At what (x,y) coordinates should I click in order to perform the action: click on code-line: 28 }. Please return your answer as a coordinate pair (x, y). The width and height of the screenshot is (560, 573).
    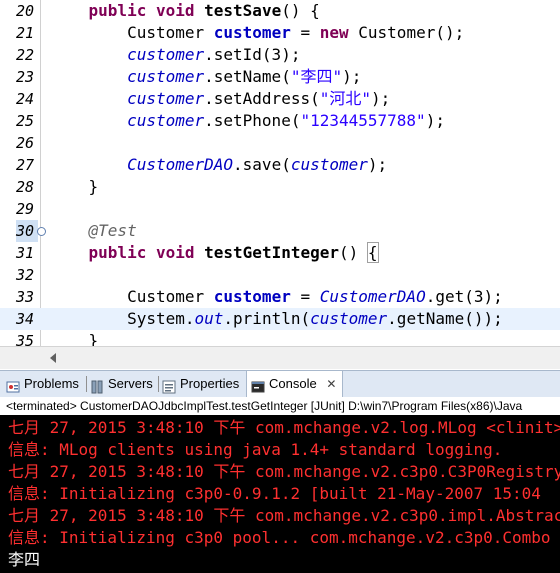
    Looking at the image, I should click on (280, 187).